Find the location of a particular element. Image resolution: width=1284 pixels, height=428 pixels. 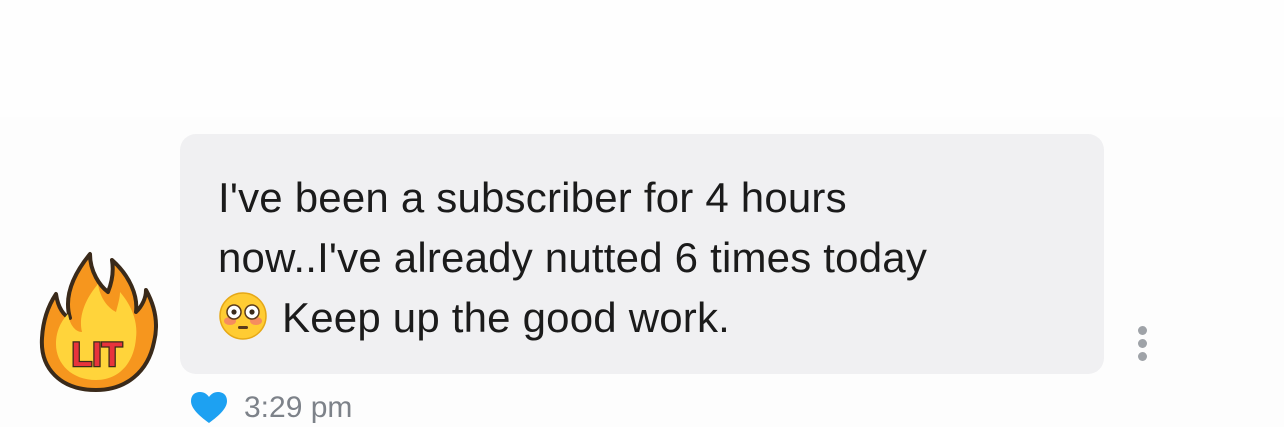

message-timestamp: 3:29 pm is located at coordinates (298, 407).